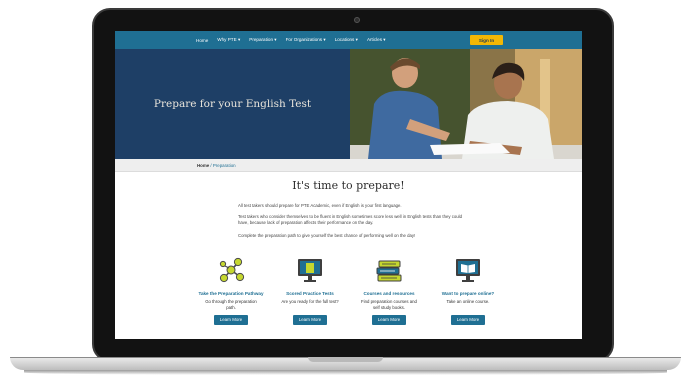  What do you see at coordinates (232, 104) in the screenshot?
I see `hero-title: Prepare for your English Test` at bounding box center [232, 104].